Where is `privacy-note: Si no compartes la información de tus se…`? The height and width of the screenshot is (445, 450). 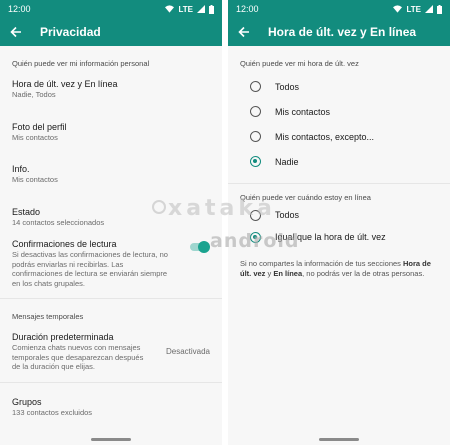
privacy-note: Si no compartes la información de tus se… is located at coordinates (335, 268).